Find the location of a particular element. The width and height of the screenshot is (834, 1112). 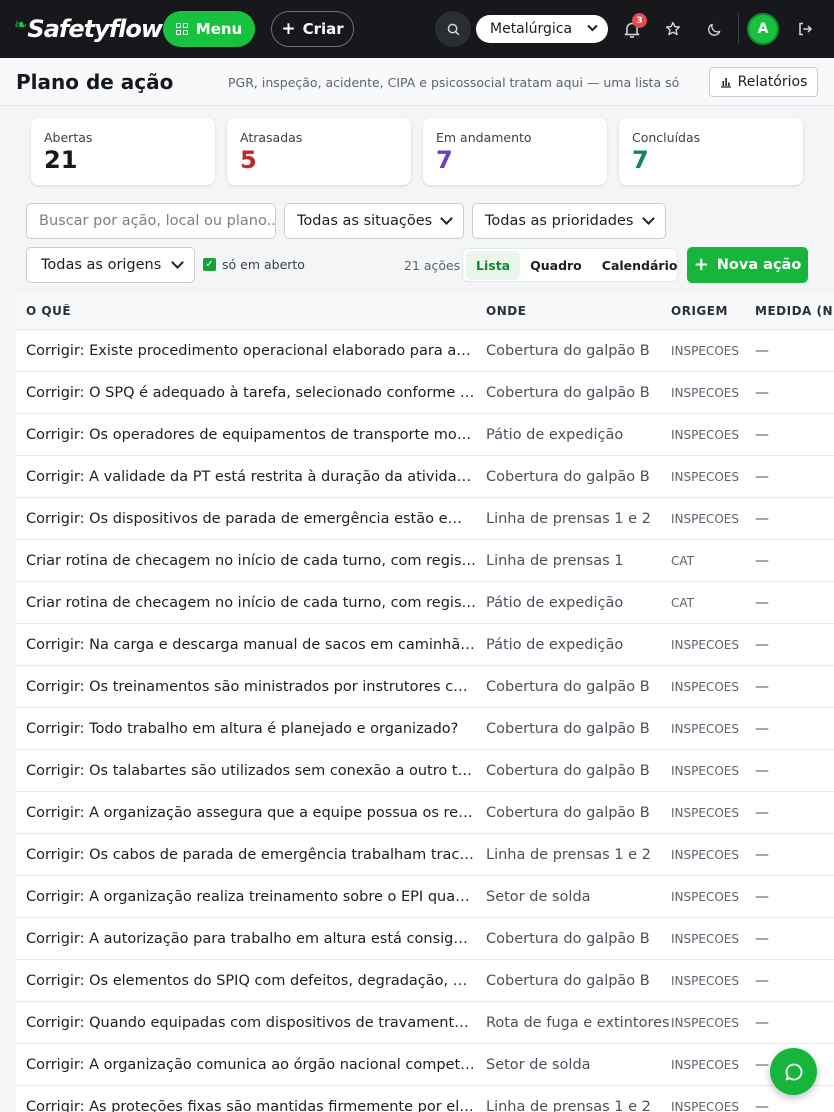

create-button-label: Criar is located at coordinates (323, 29).